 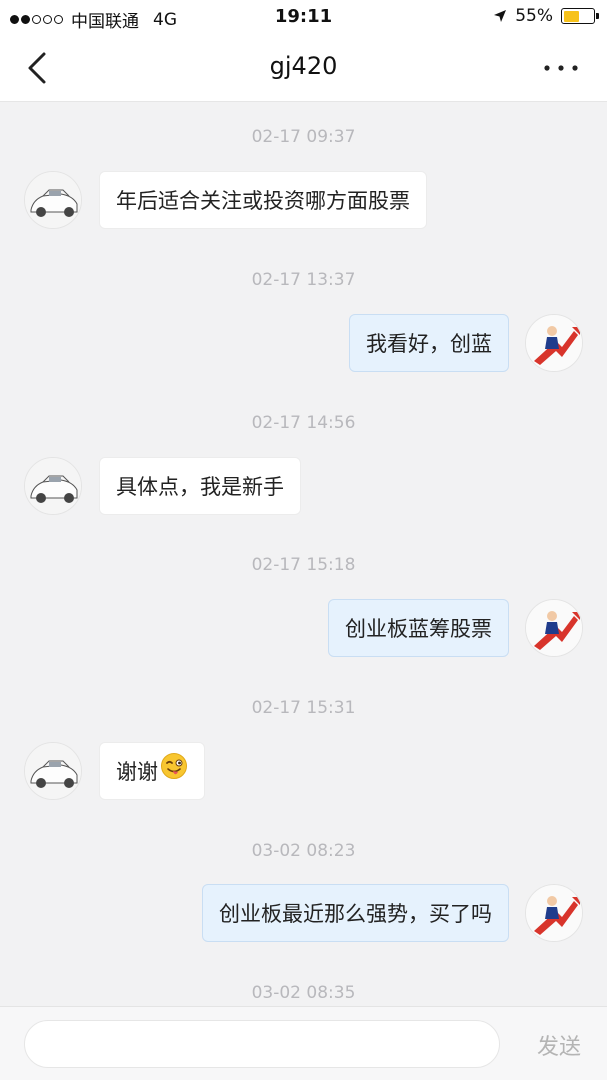 What do you see at coordinates (534, 16) in the screenshot?
I see `battery-percent: 55%` at bounding box center [534, 16].